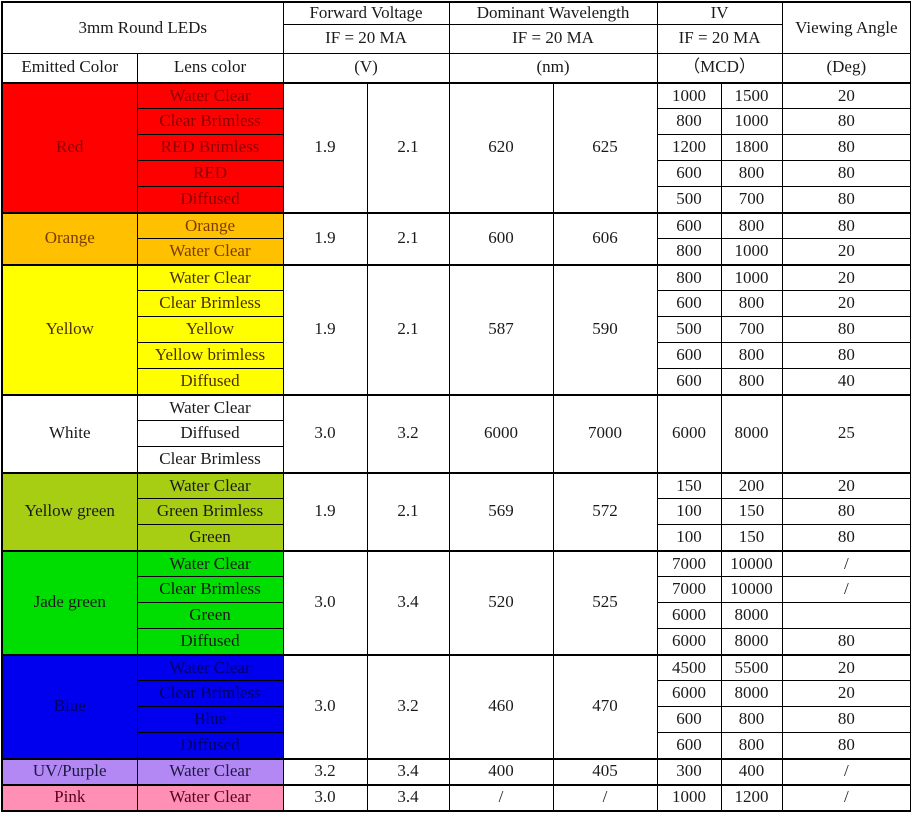  Describe the element at coordinates (605, 239) in the screenshot. I see `wavelength-max-cell: 606` at that location.